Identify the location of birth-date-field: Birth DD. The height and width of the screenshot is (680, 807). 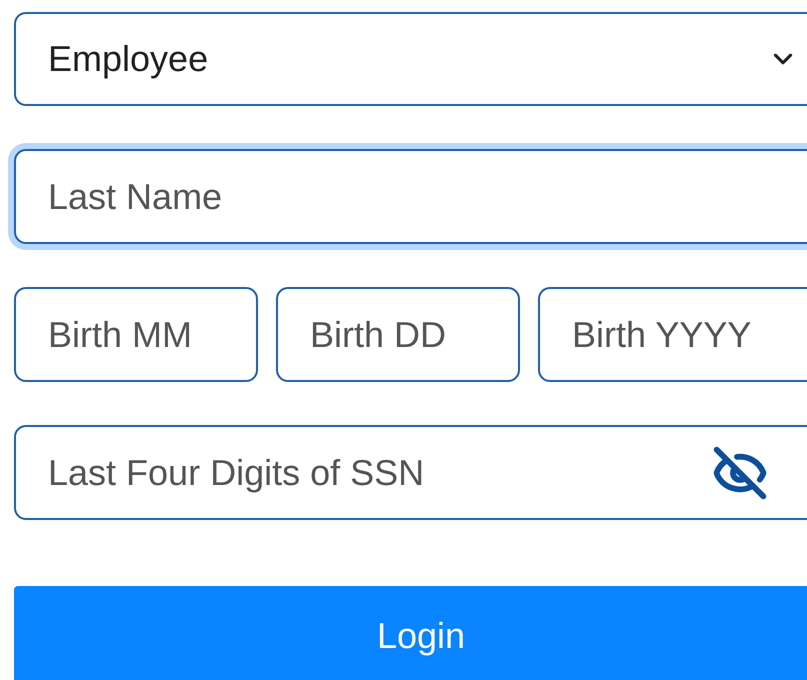
(398, 334).